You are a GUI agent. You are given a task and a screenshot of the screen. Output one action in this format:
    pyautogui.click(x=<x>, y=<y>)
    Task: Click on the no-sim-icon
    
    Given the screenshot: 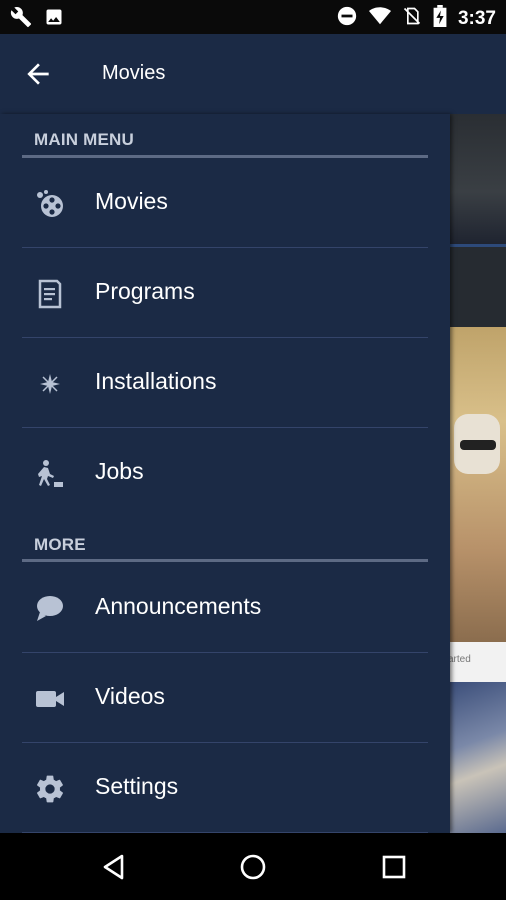 What is the action you would take?
    pyautogui.click(x=412, y=18)
    